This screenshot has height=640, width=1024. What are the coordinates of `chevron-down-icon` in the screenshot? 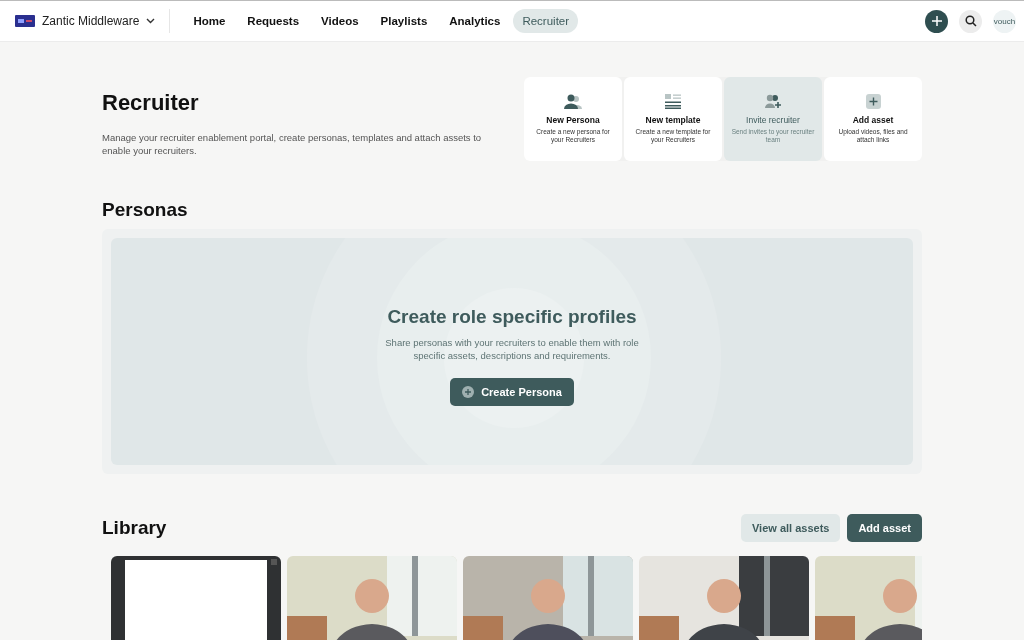 It's located at (151, 21).